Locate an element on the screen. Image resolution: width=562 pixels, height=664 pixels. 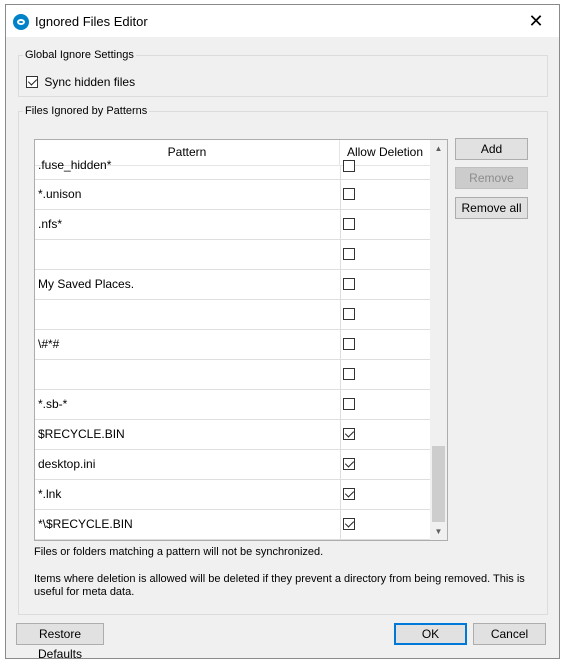
add-button: Add is located at coordinates (491, 149).